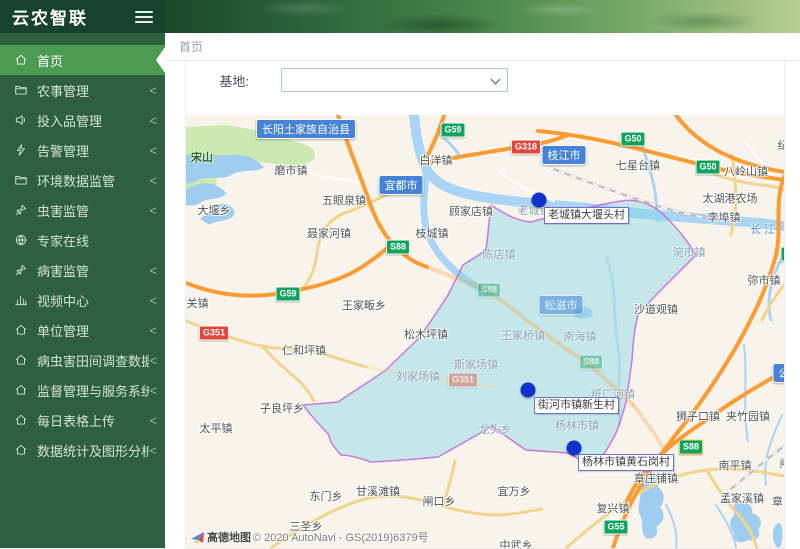 This screenshot has height=549, width=800. I want to click on map-label: 南平镇, so click(735, 466).